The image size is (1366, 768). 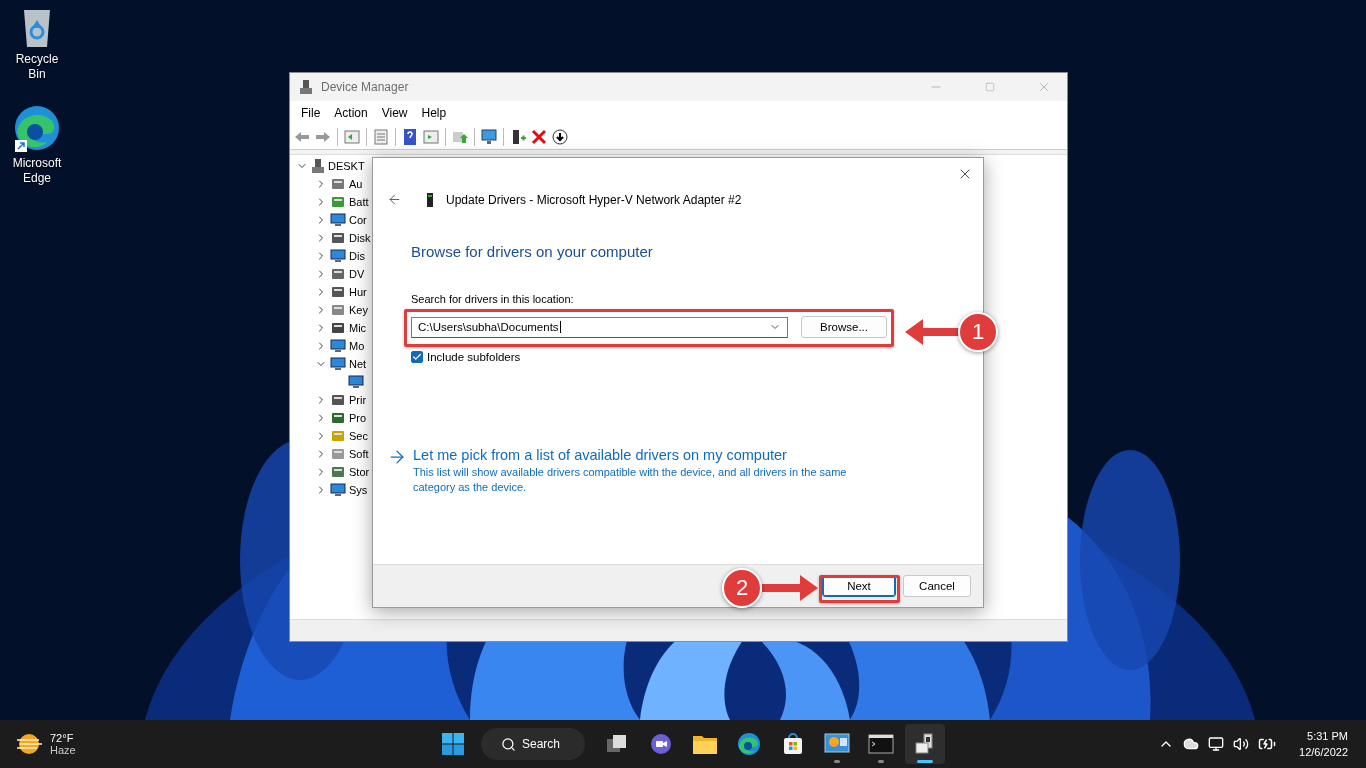 I want to click on tree-item: Au, so click(x=356, y=184).